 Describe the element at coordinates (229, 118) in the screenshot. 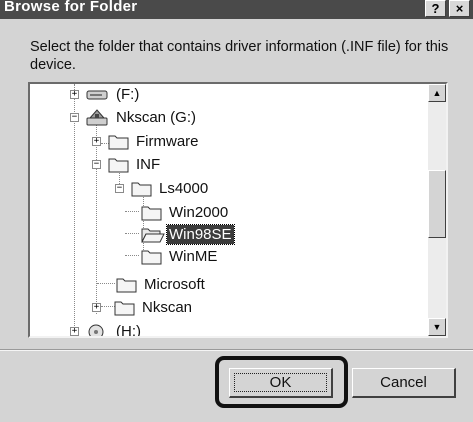

I see `tree-item-nkscan-drive: − Nkscan (G:)` at that location.